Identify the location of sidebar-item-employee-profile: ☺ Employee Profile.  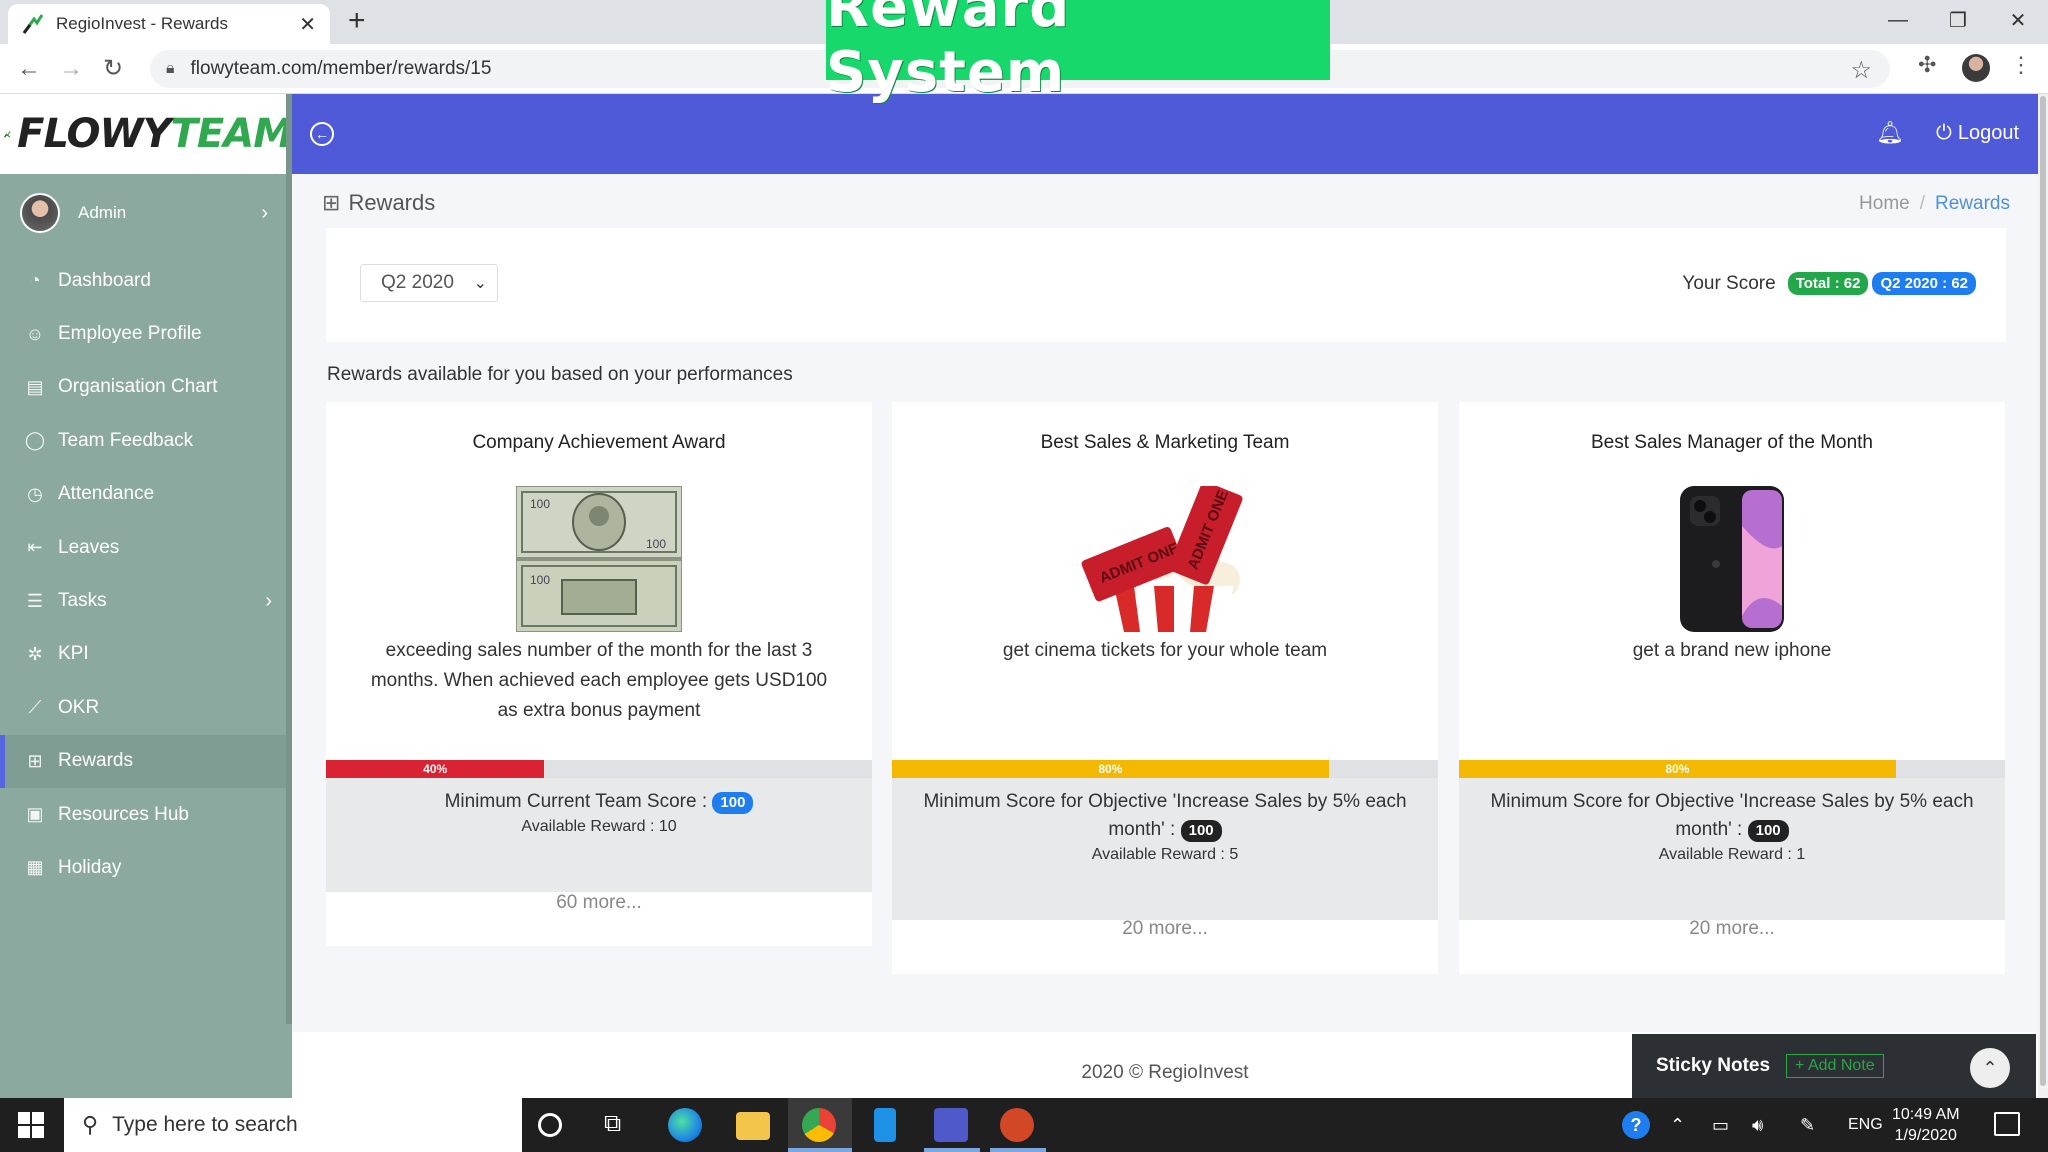
(146, 333).